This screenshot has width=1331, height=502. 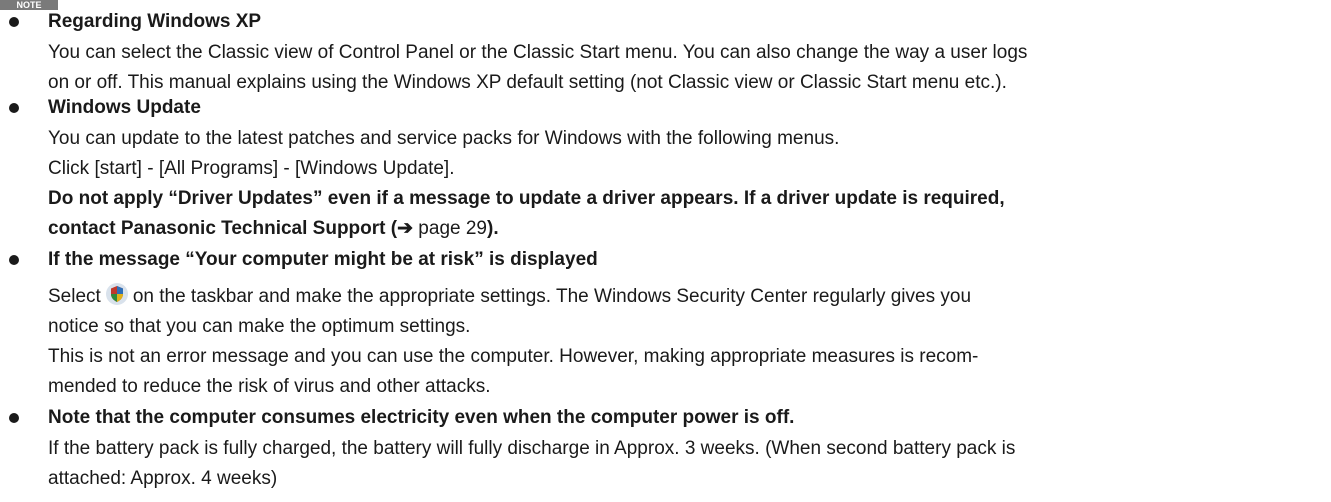 What do you see at coordinates (155, 21) in the screenshot?
I see `item-heading: Regarding Windows XP` at bounding box center [155, 21].